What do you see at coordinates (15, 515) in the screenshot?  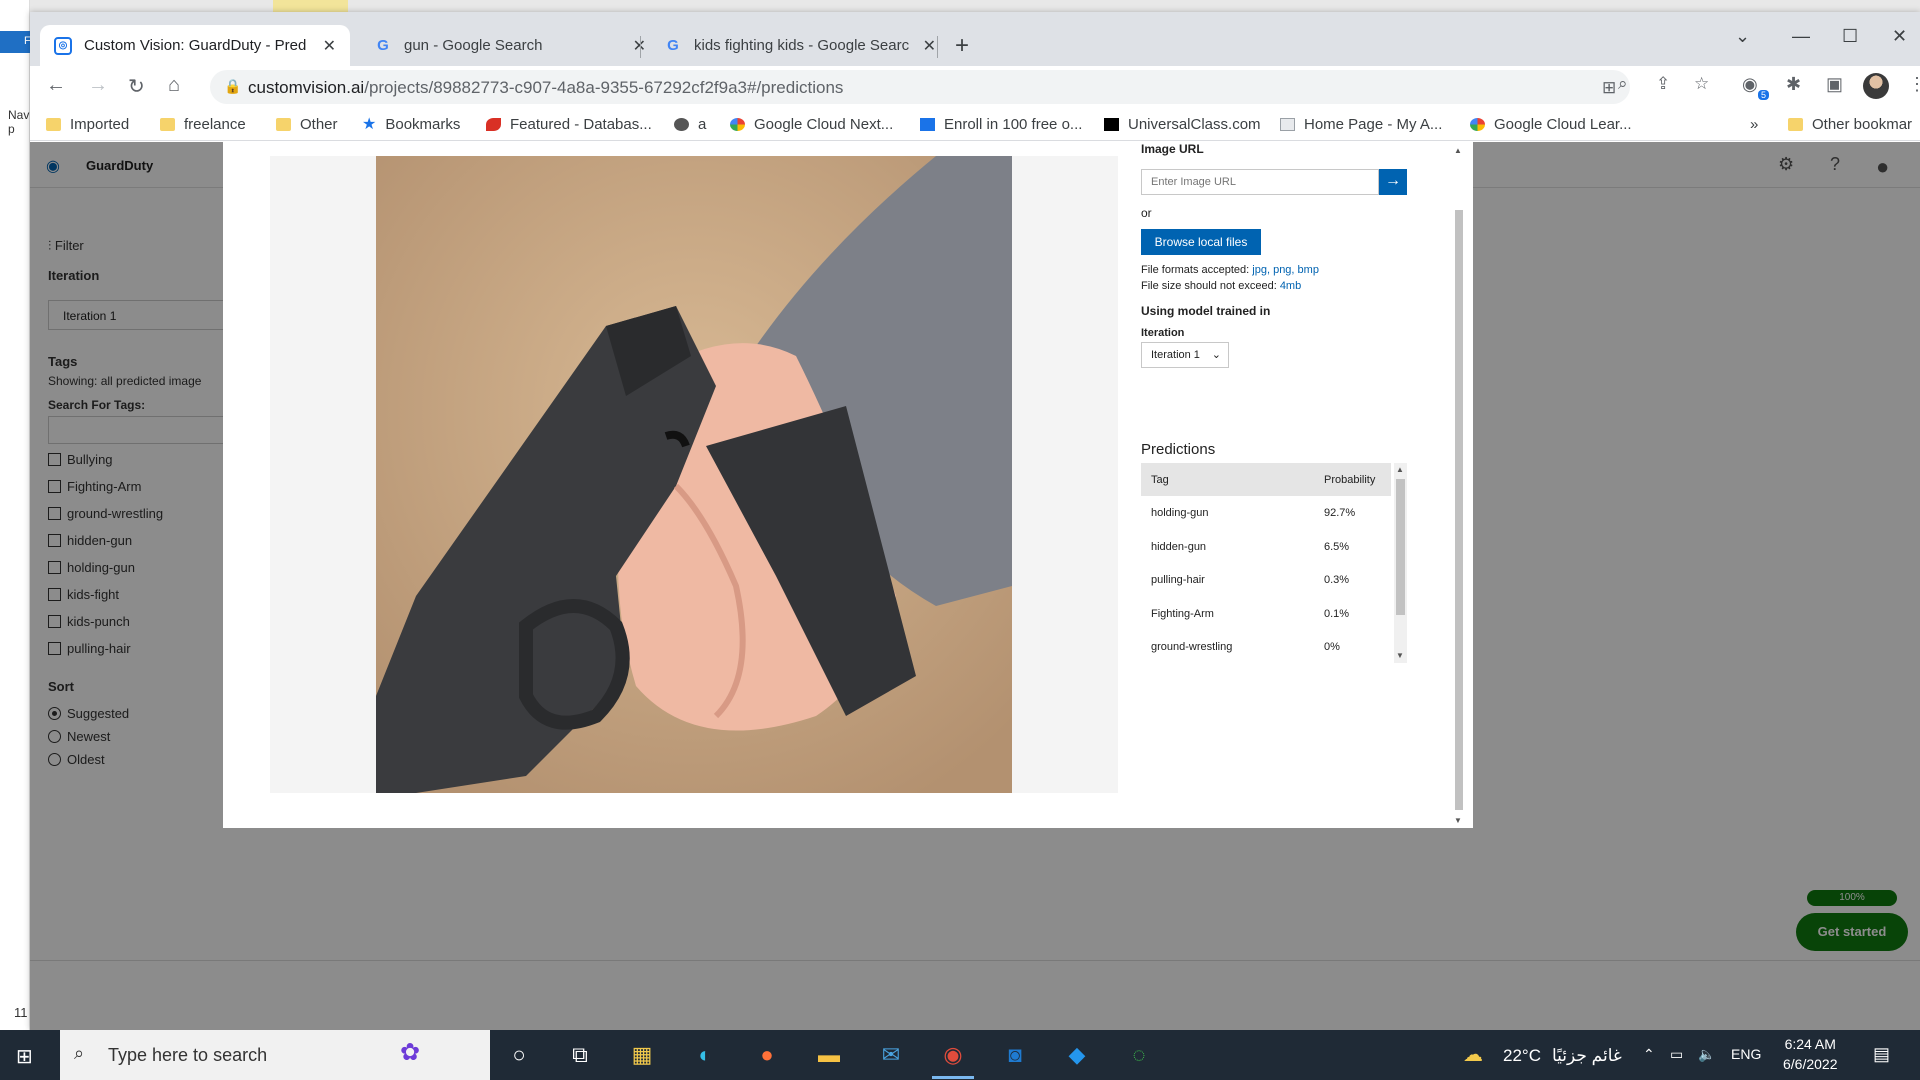 I see `desktop-background-window: F Nav p 11` at bounding box center [15, 515].